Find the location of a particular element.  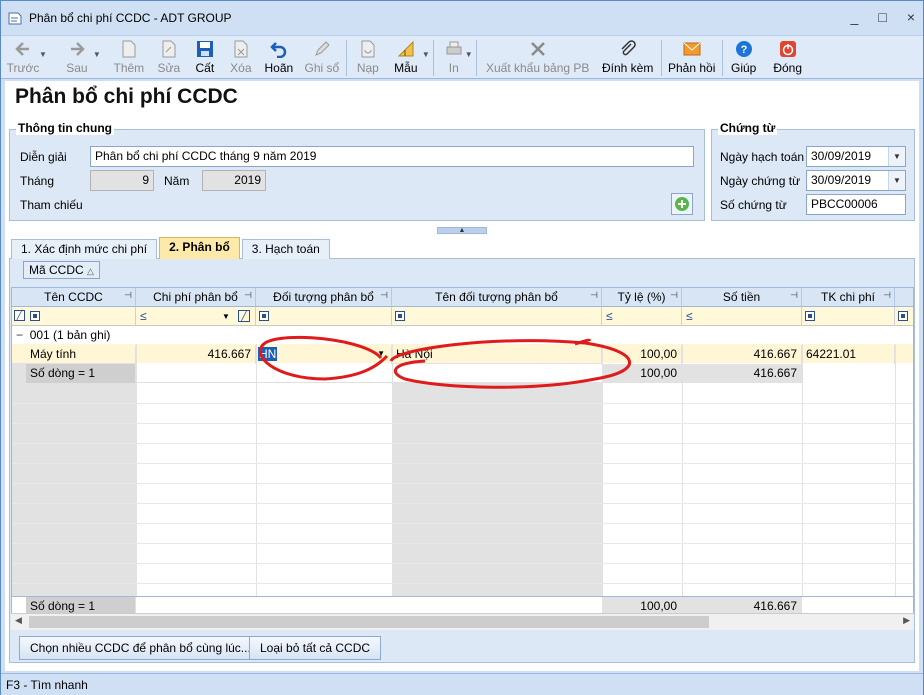

minimize-button: _ is located at coordinates (855, 17).